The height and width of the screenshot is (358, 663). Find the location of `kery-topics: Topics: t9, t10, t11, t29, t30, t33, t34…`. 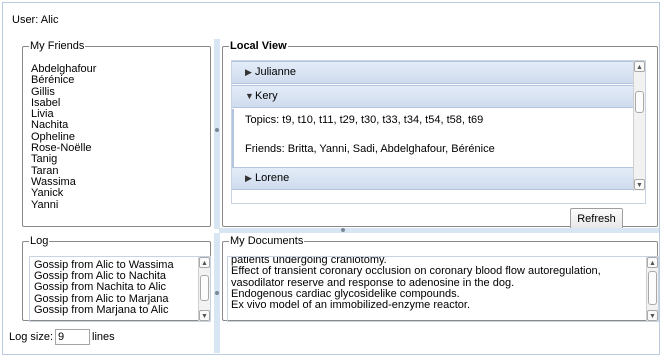

kery-topics: Topics: t9, t10, t11, t29, t30, t33, t34… is located at coordinates (364, 120).